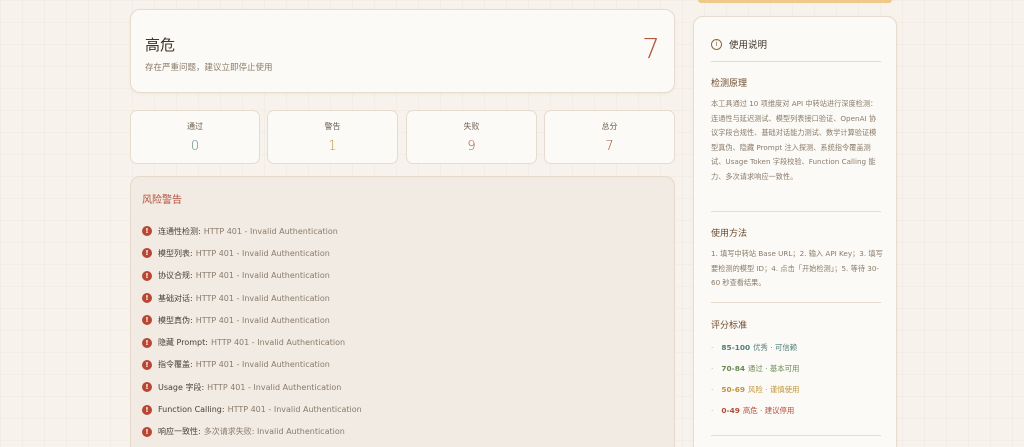 Image resolution: width=1024 pixels, height=447 pixels. Describe the element at coordinates (332, 137) in the screenshot. I see `stat-card-warning: 警告 1` at that location.